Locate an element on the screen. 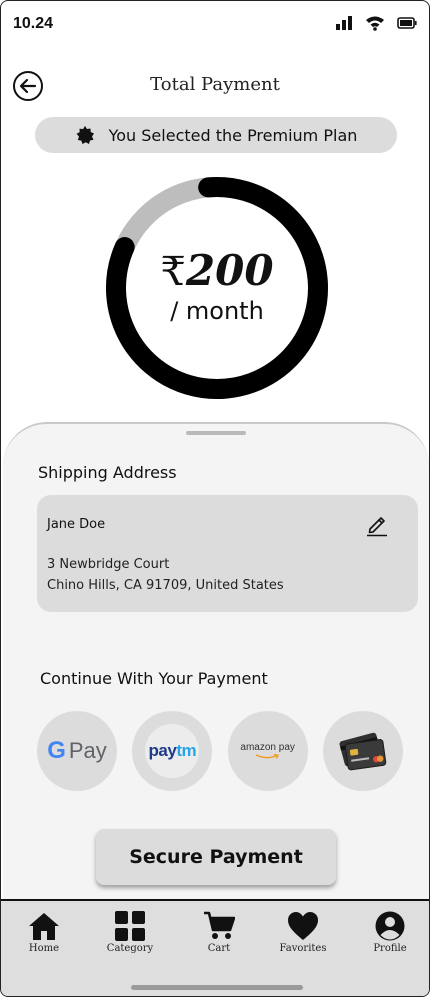 This screenshot has width=430, height=997. nav-favorites: Favorites is located at coordinates (303, 932).